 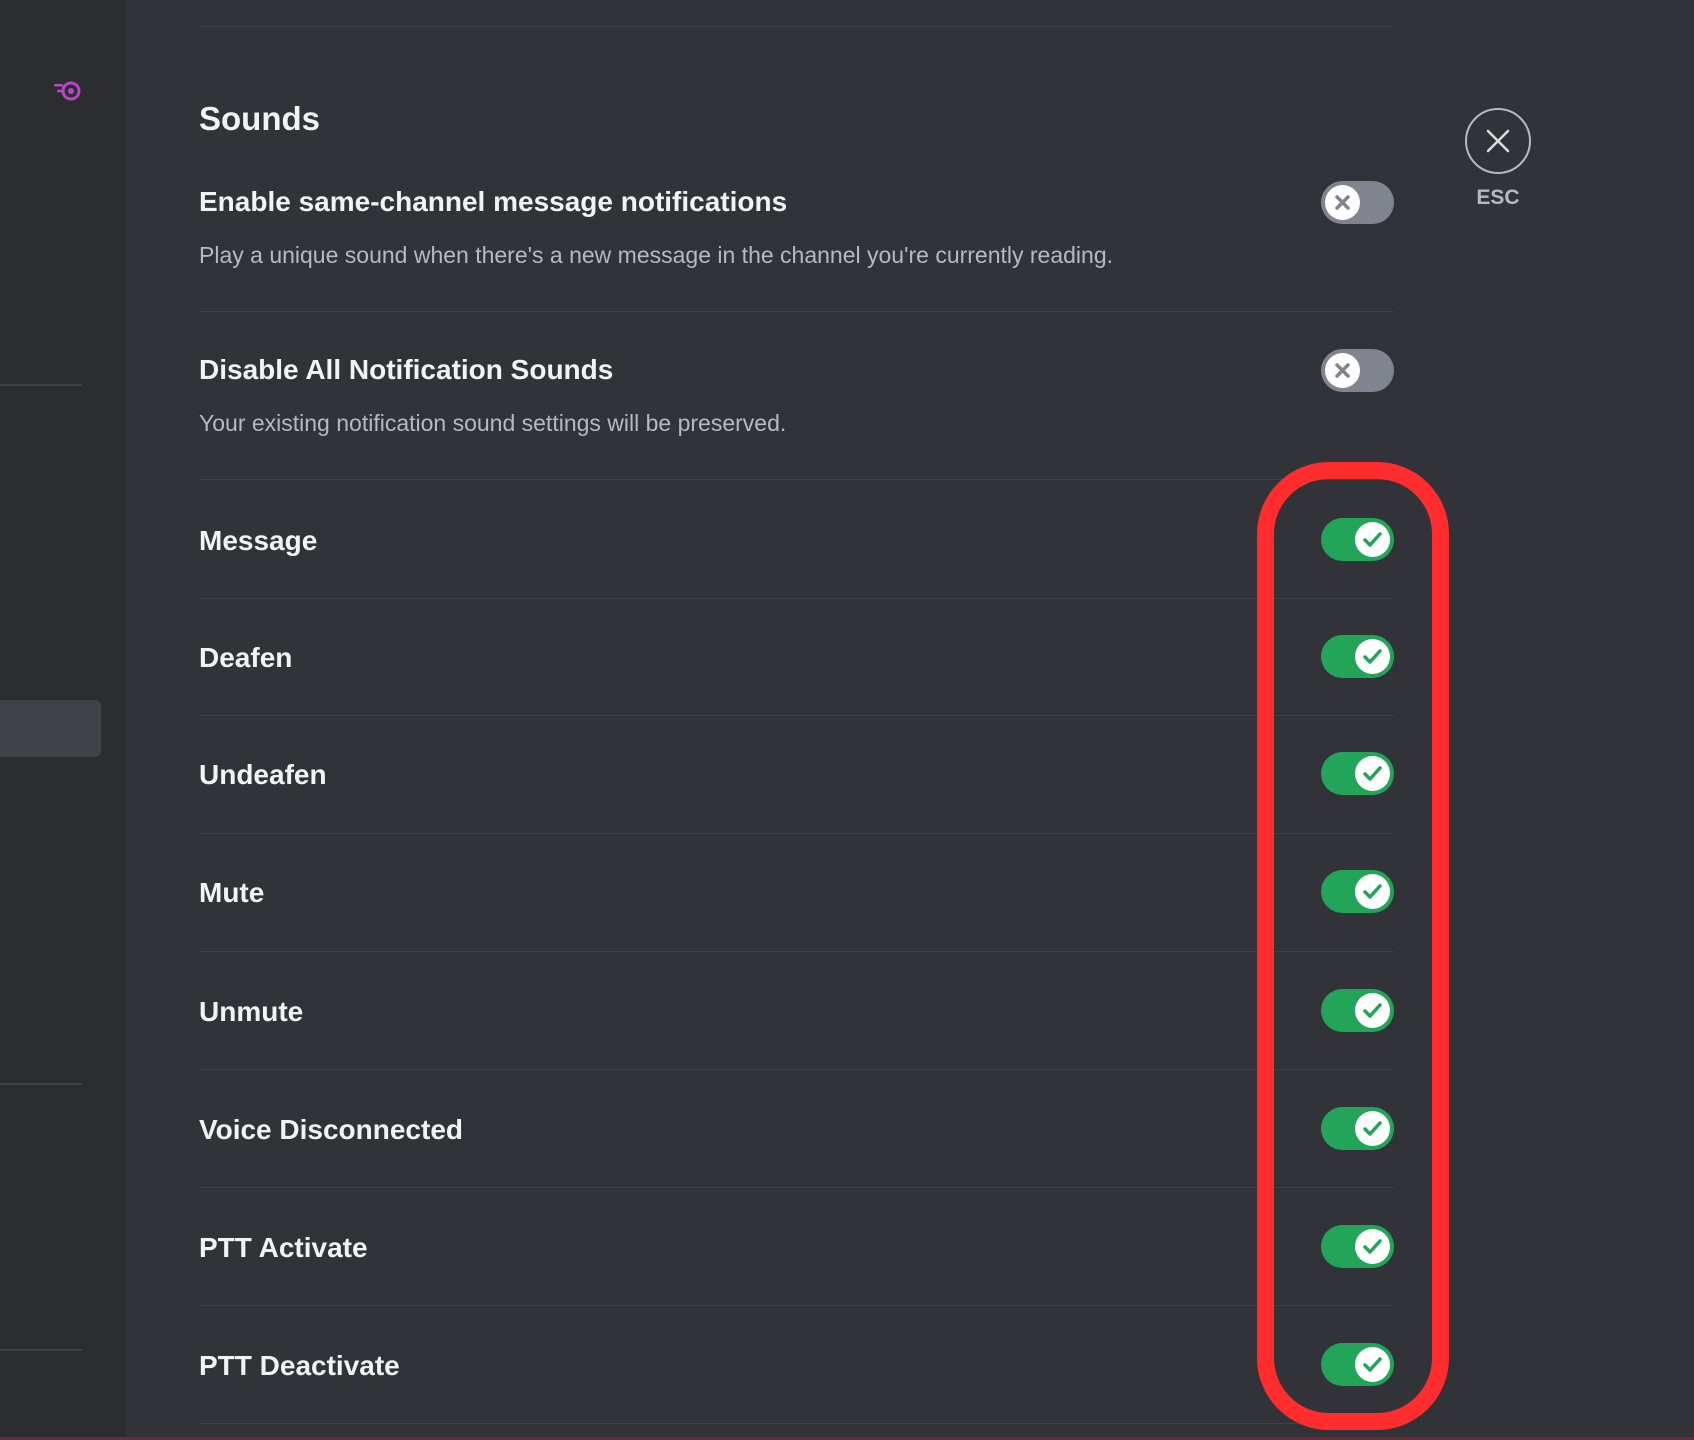 What do you see at coordinates (331, 1129) in the screenshot?
I see `sound-label: Voice Disconnected` at bounding box center [331, 1129].